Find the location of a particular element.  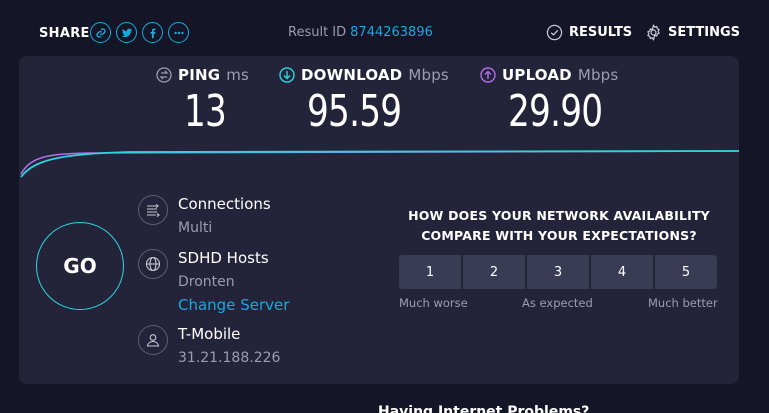

download-graph-line is located at coordinates (379, 164).